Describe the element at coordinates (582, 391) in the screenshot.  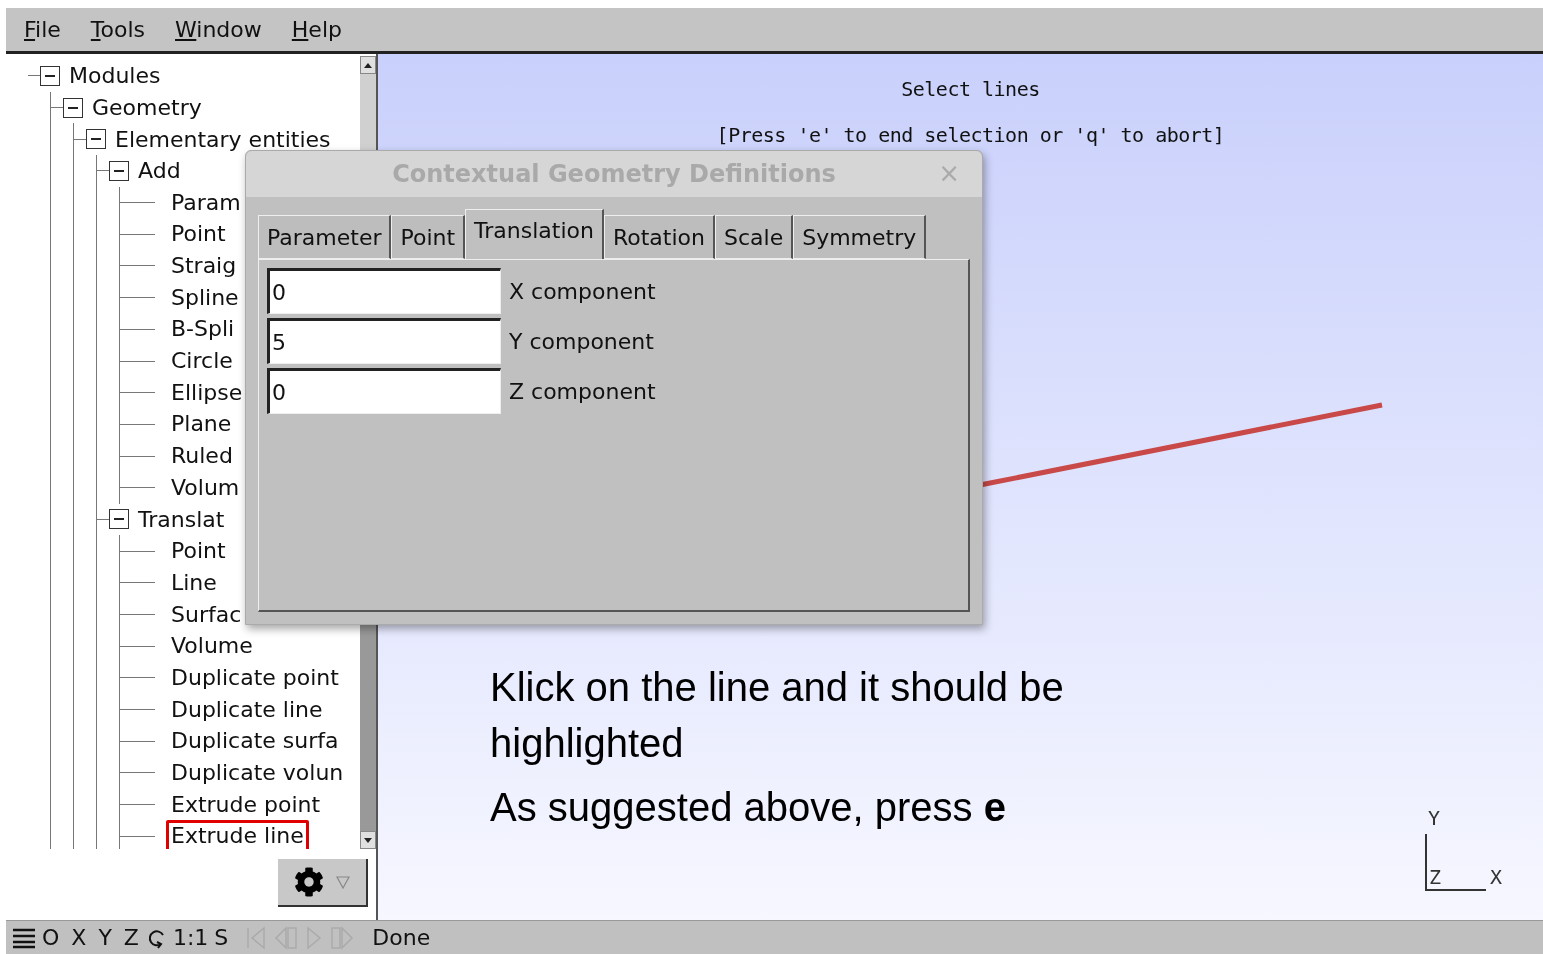
I see `field-label: Z component` at that location.